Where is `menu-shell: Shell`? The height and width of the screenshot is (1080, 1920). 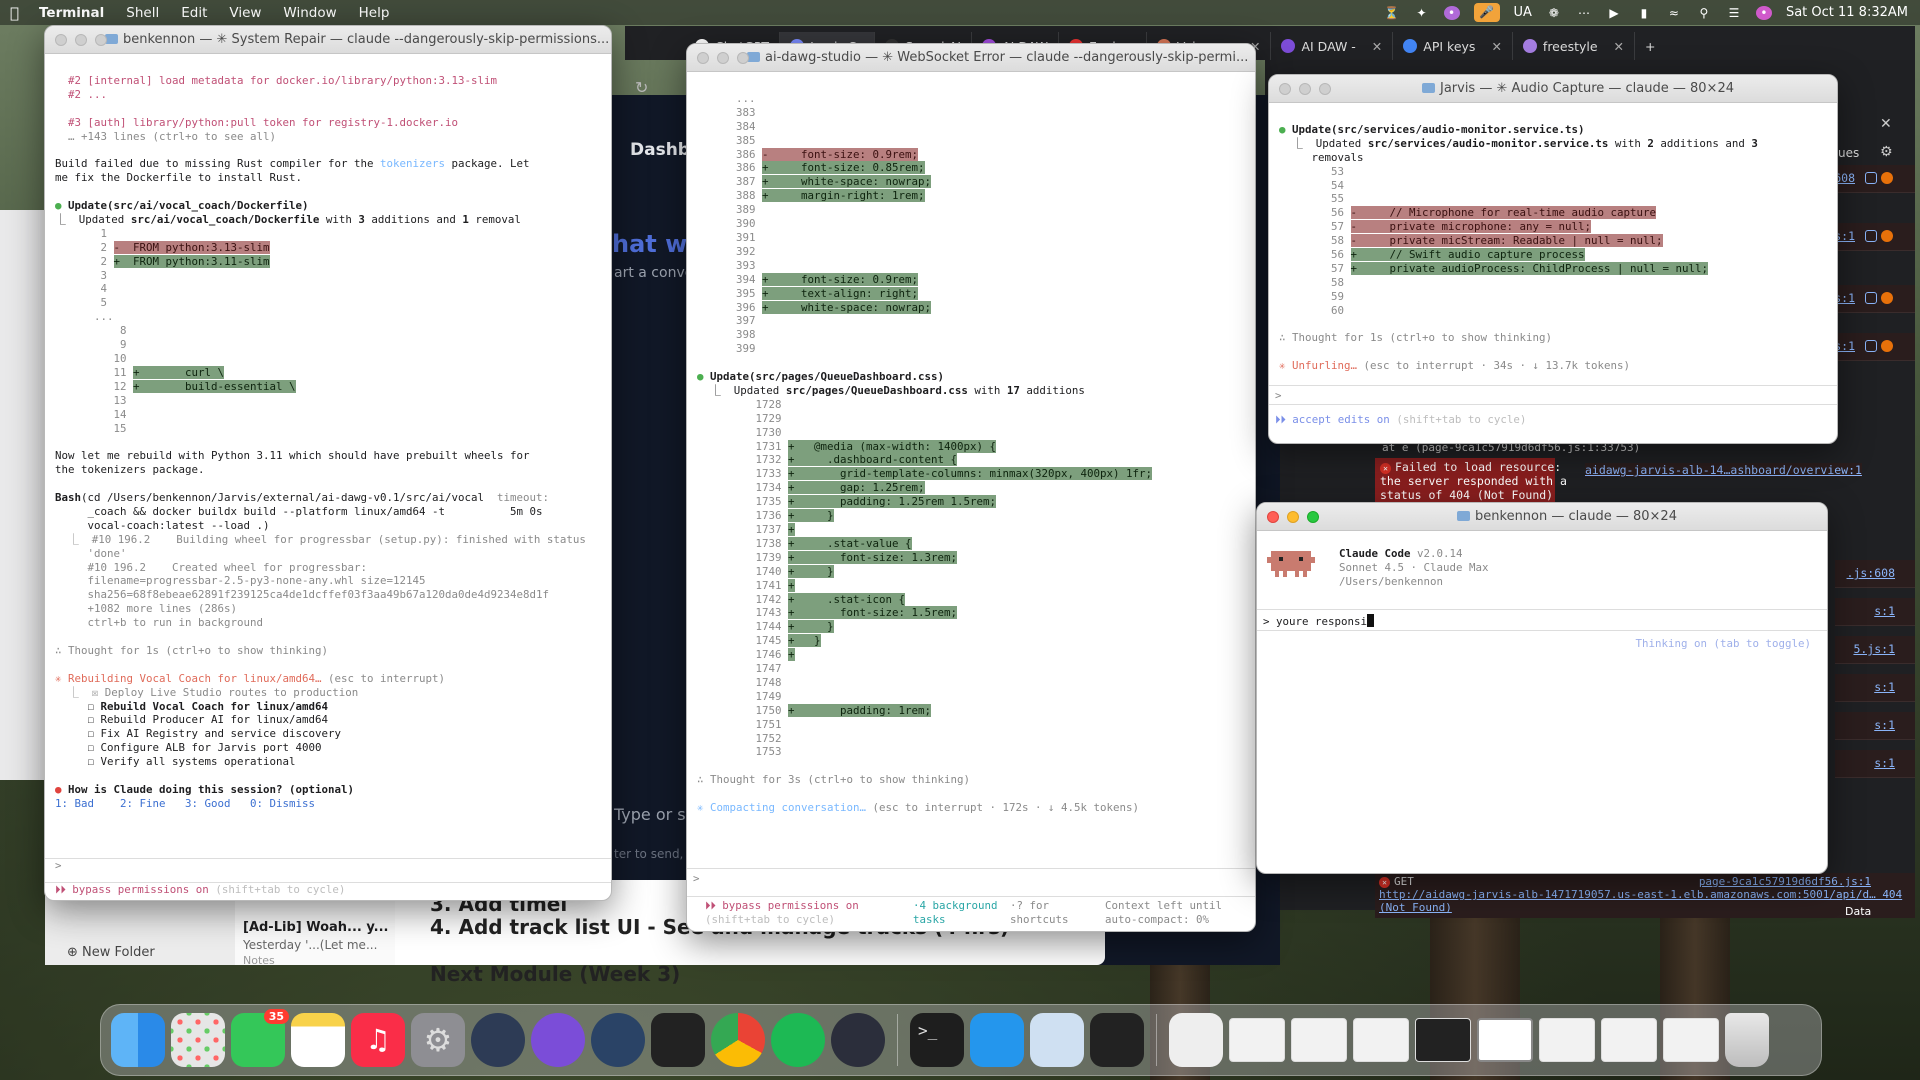
menu-shell: Shell is located at coordinates (142, 13).